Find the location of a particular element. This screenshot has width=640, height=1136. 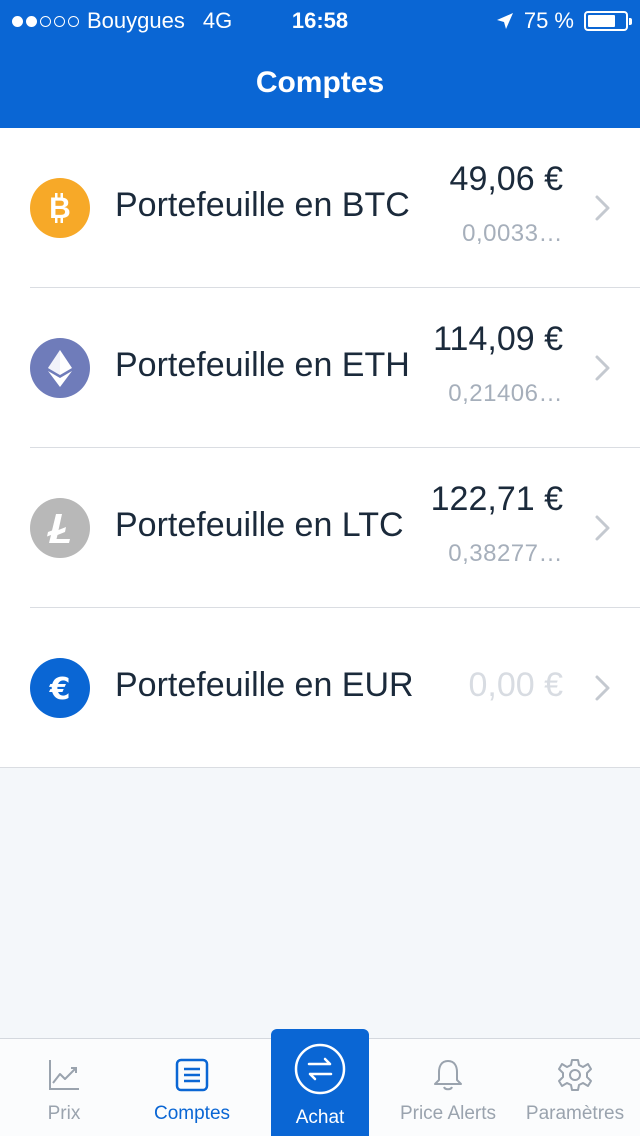

tab-label: Price Alerts is located at coordinates (448, 1113).